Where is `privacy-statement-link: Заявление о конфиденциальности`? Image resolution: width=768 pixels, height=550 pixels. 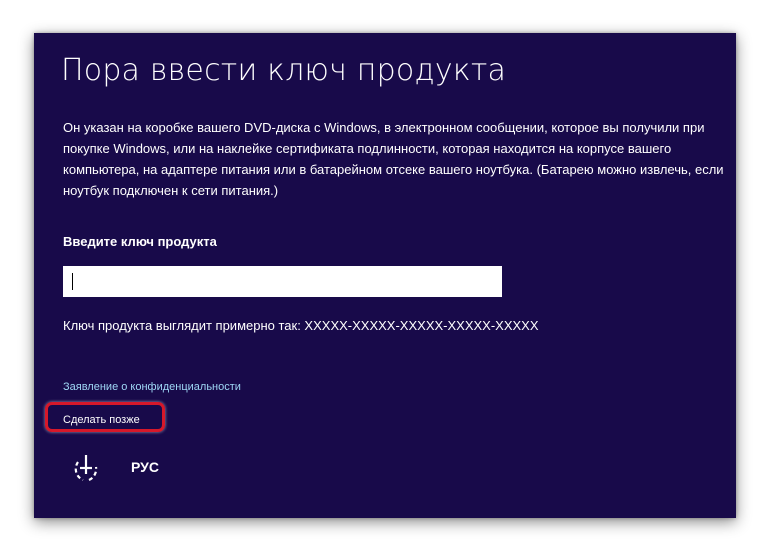 privacy-statement-link: Заявление о конфиденциальности is located at coordinates (152, 387).